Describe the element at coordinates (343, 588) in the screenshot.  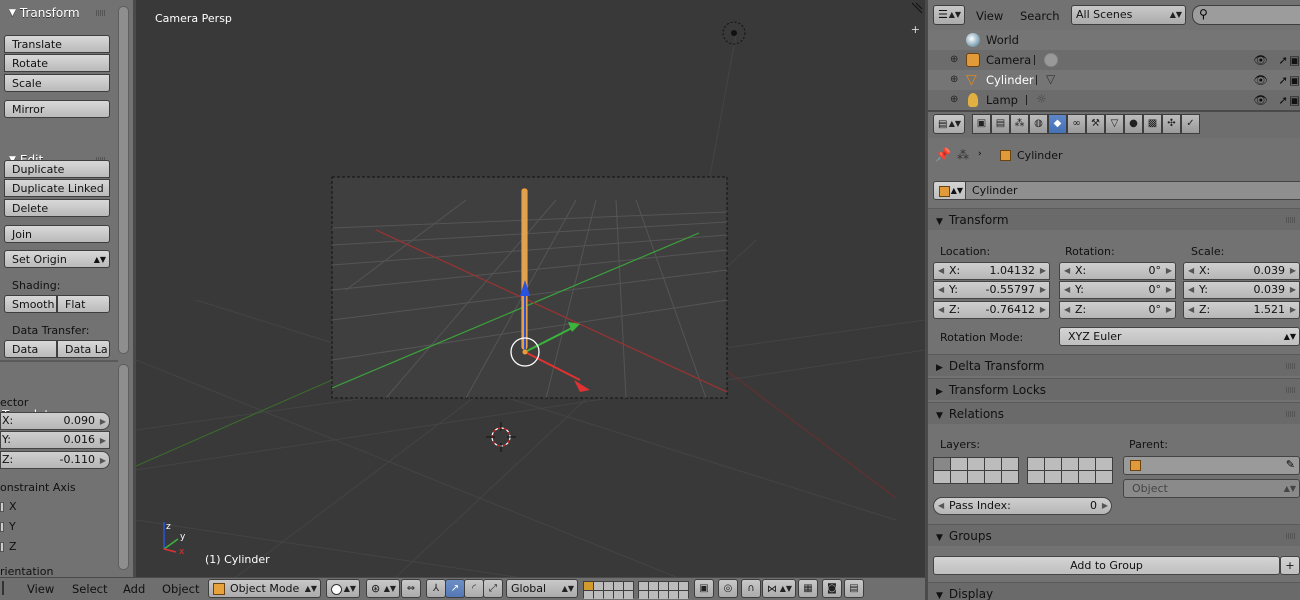
I see `viewport-shading-dropdown: ▲▼` at that location.